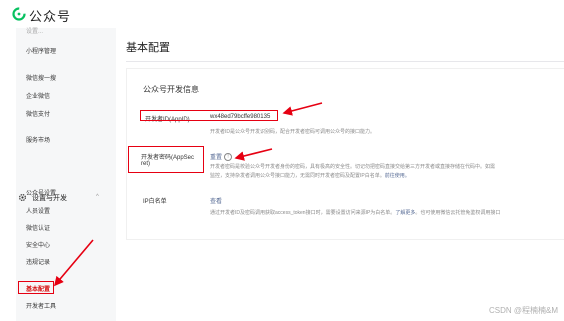  What do you see at coordinates (523, 310) in the screenshot?
I see `watermark: CSDN @程楠楠&M` at bounding box center [523, 310].